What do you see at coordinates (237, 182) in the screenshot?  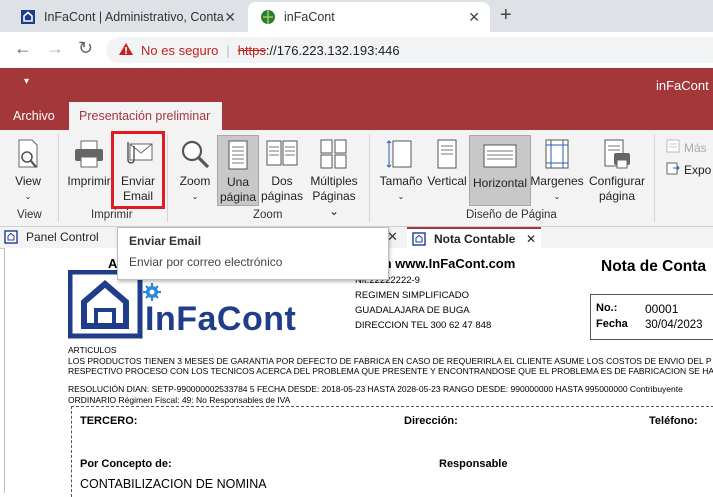 I see `one-page-label-line1: Una` at bounding box center [237, 182].